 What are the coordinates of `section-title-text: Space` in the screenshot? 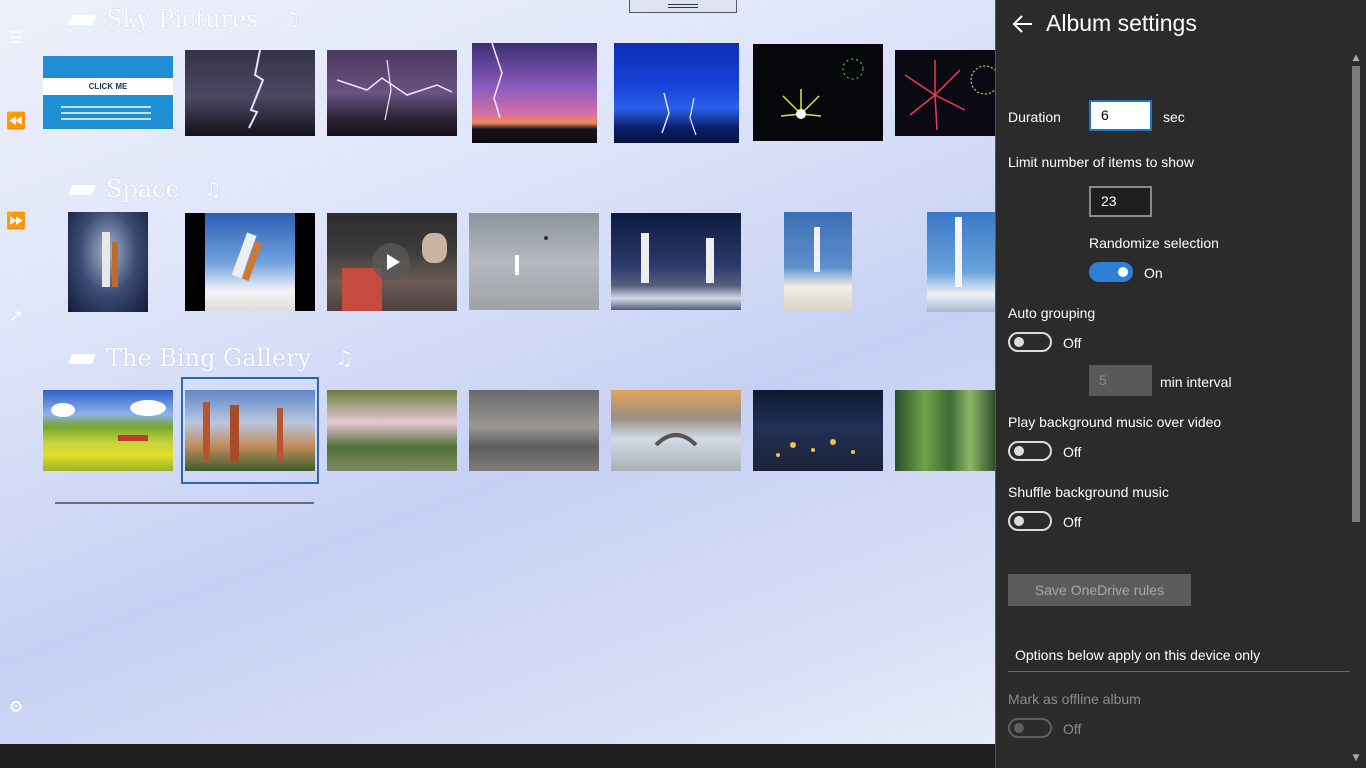 It's located at (143, 189).